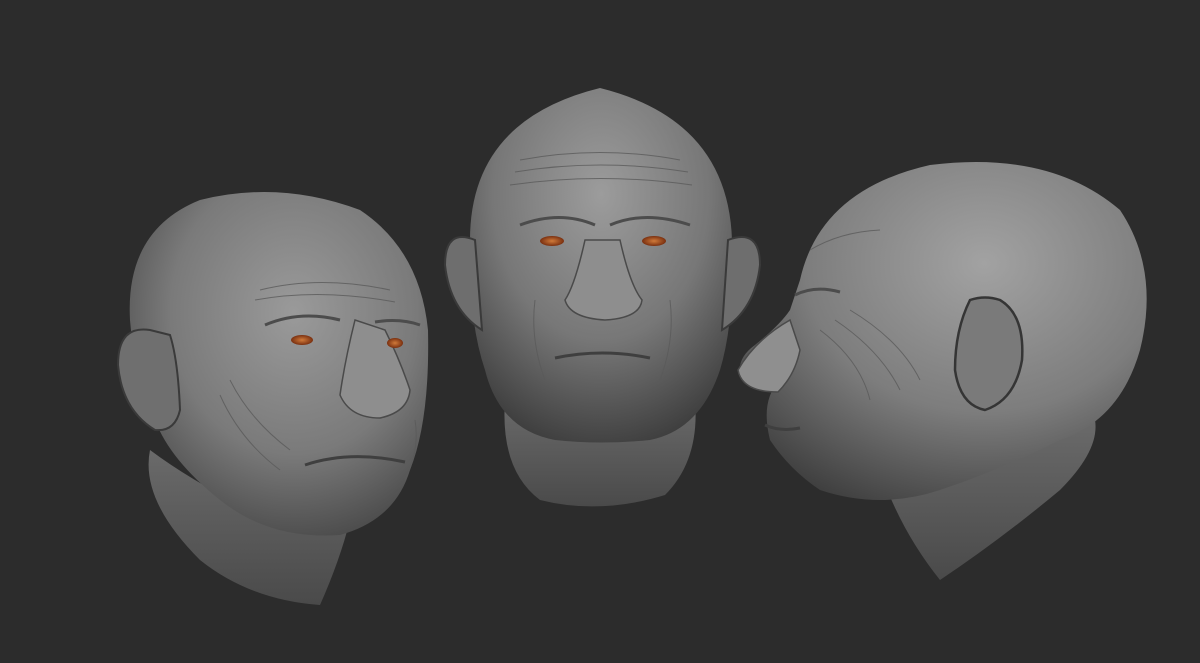 The image size is (1200, 663). What do you see at coordinates (395, 343) in the screenshot?
I see `eye-left-b` at bounding box center [395, 343].